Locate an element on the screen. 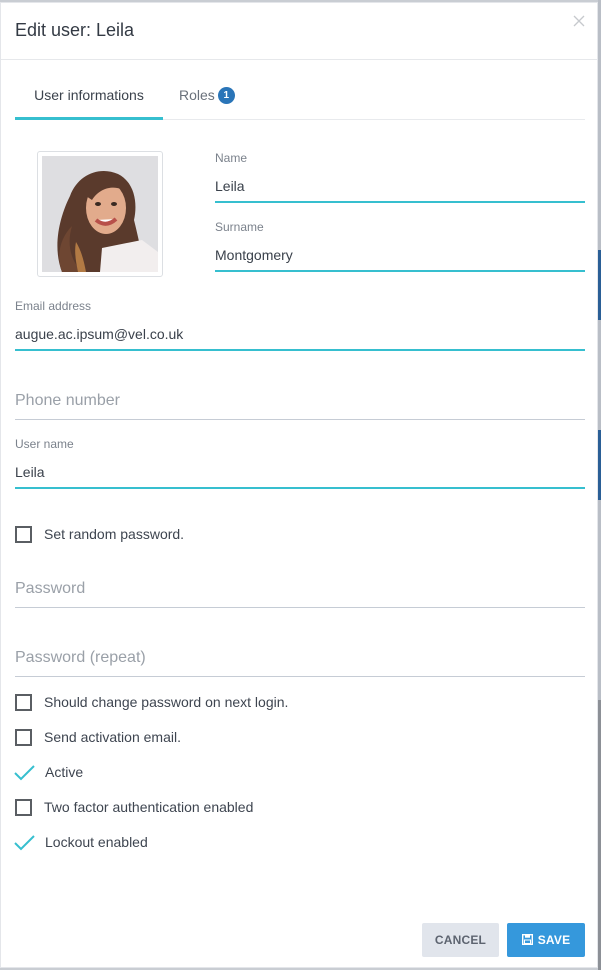 This screenshot has height=970, width=601. profile-picture-frame is located at coordinates (100, 214).